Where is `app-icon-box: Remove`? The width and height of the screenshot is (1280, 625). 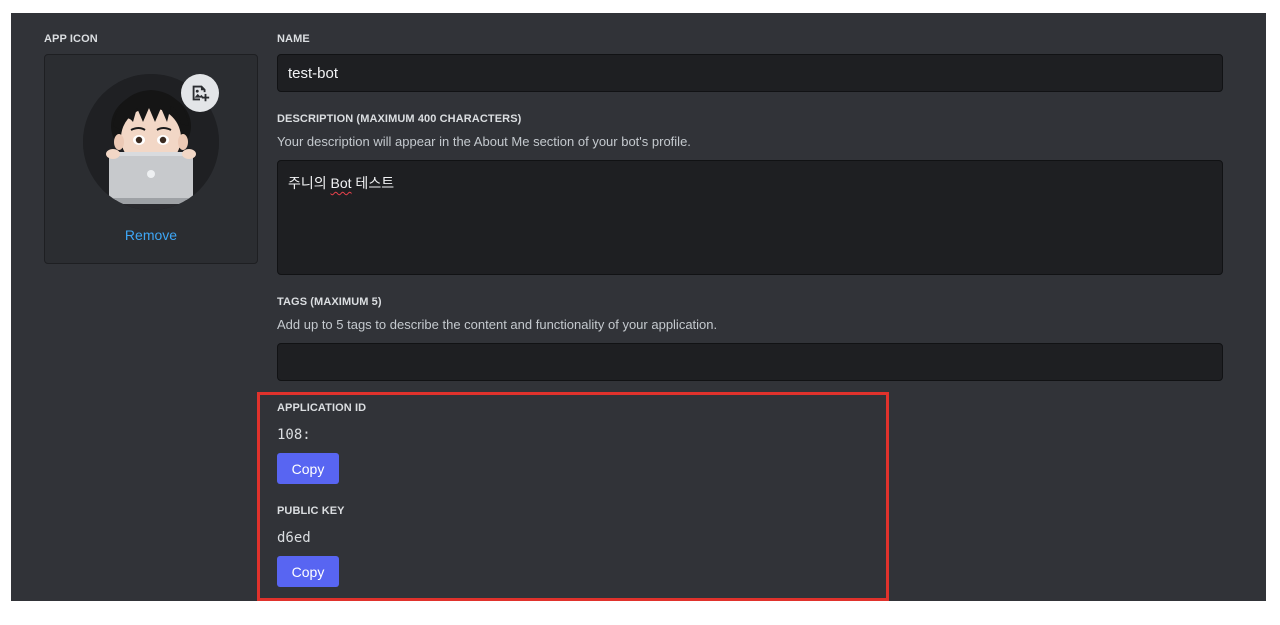 app-icon-box: Remove is located at coordinates (151, 159).